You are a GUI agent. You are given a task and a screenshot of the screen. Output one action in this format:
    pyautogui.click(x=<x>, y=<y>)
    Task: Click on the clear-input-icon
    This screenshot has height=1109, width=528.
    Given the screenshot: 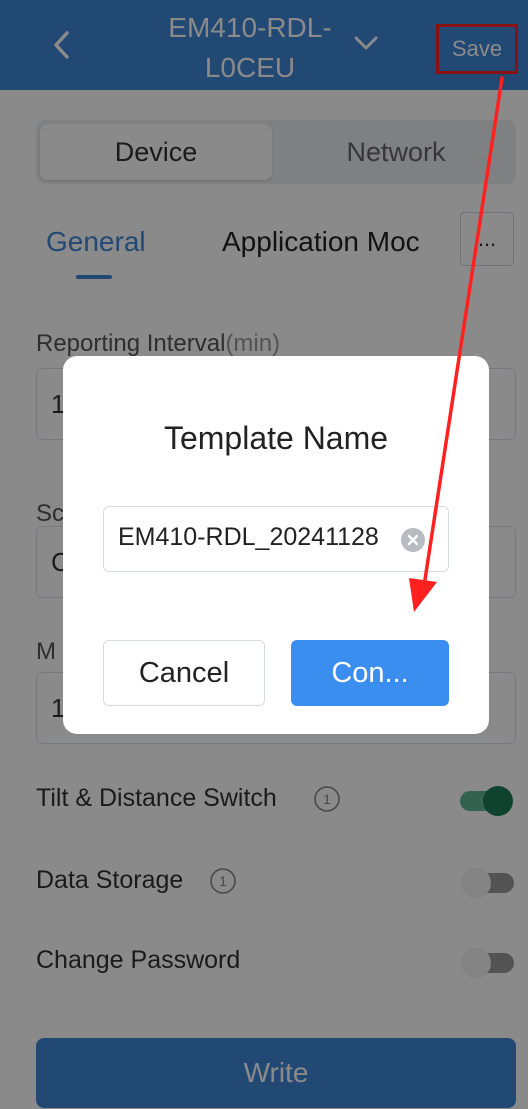 What is the action you would take?
    pyautogui.click(x=413, y=540)
    